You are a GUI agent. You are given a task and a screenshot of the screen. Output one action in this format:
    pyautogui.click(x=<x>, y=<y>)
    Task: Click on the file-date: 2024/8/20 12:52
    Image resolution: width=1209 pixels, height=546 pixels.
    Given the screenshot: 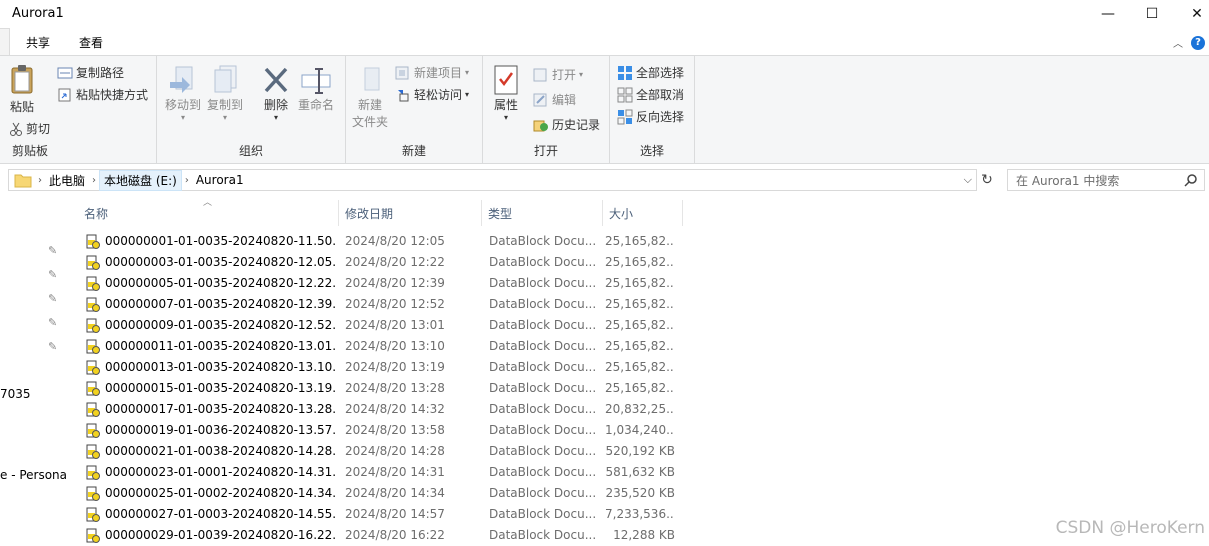 What is the action you would take?
    pyautogui.click(x=395, y=304)
    